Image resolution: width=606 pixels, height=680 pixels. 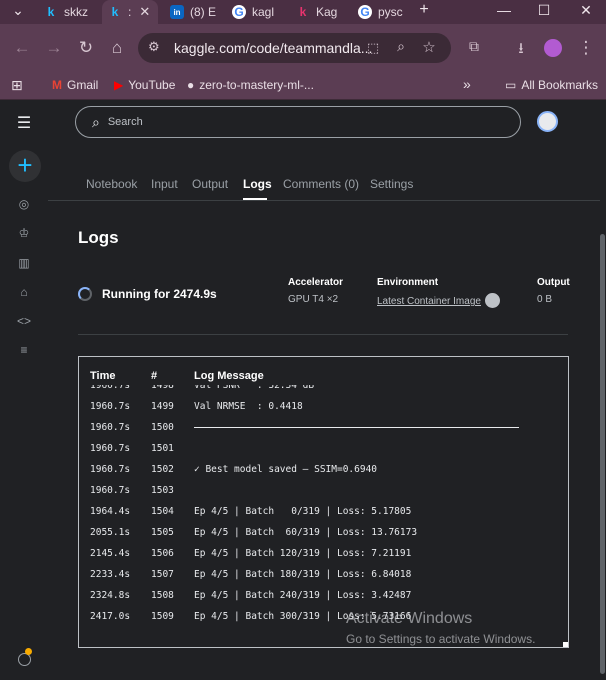 What do you see at coordinates (306, 532) in the screenshot?
I see `log-message: Ep 4/5 | Batch 60/319 | Loss: 13.76173` at bounding box center [306, 532].